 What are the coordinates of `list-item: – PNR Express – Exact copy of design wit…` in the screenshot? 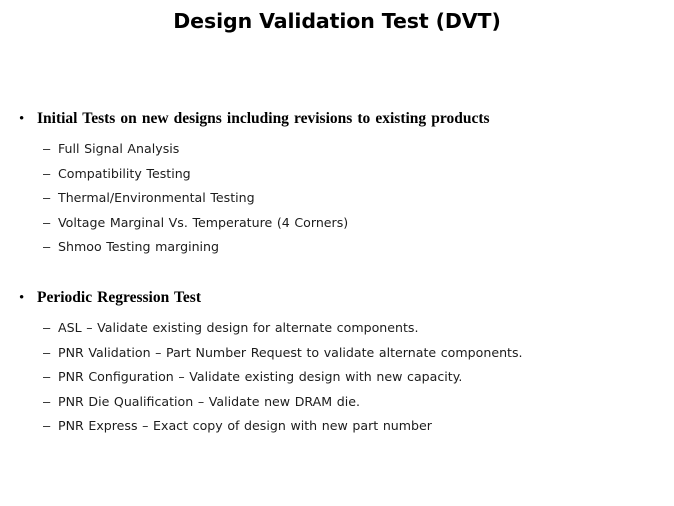 It's located at (337, 427).